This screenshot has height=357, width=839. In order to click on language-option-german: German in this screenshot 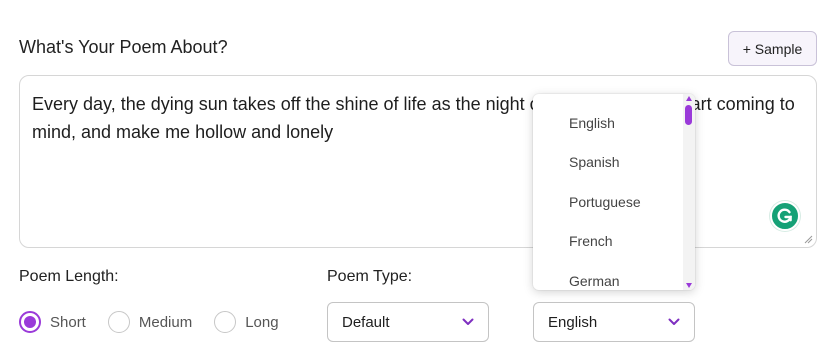, I will do `click(608, 275)`.